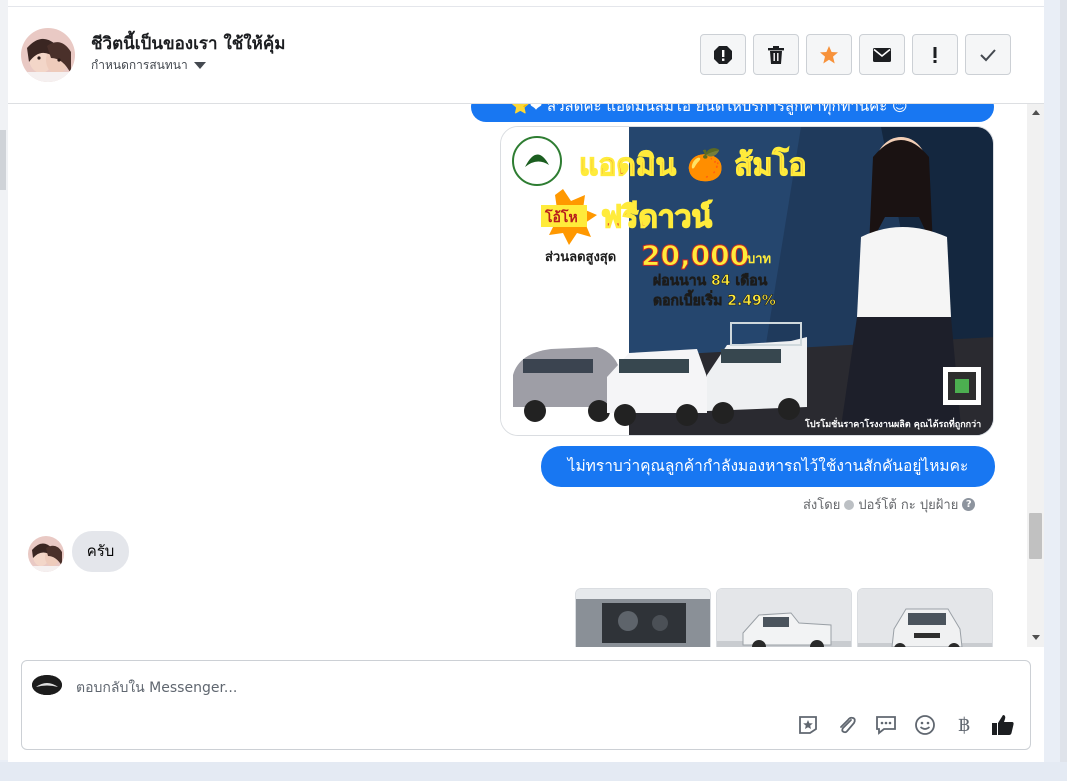  What do you see at coordinates (1035, 375) in the screenshot?
I see `thread-scrollbar` at bounding box center [1035, 375].